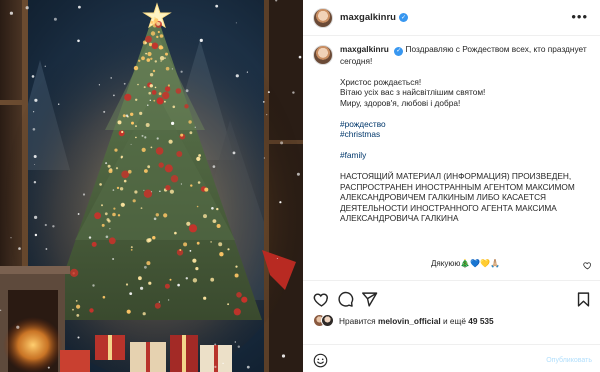 The height and width of the screenshot is (372, 600). I want to click on likes-summary: Нравится melovin_official и ещё 49 535, so click(403, 320).